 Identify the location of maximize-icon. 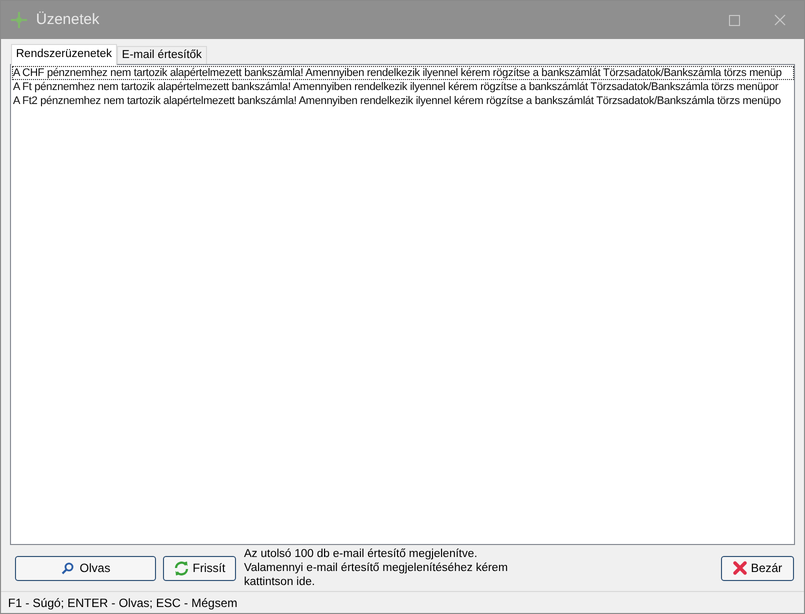
(734, 20).